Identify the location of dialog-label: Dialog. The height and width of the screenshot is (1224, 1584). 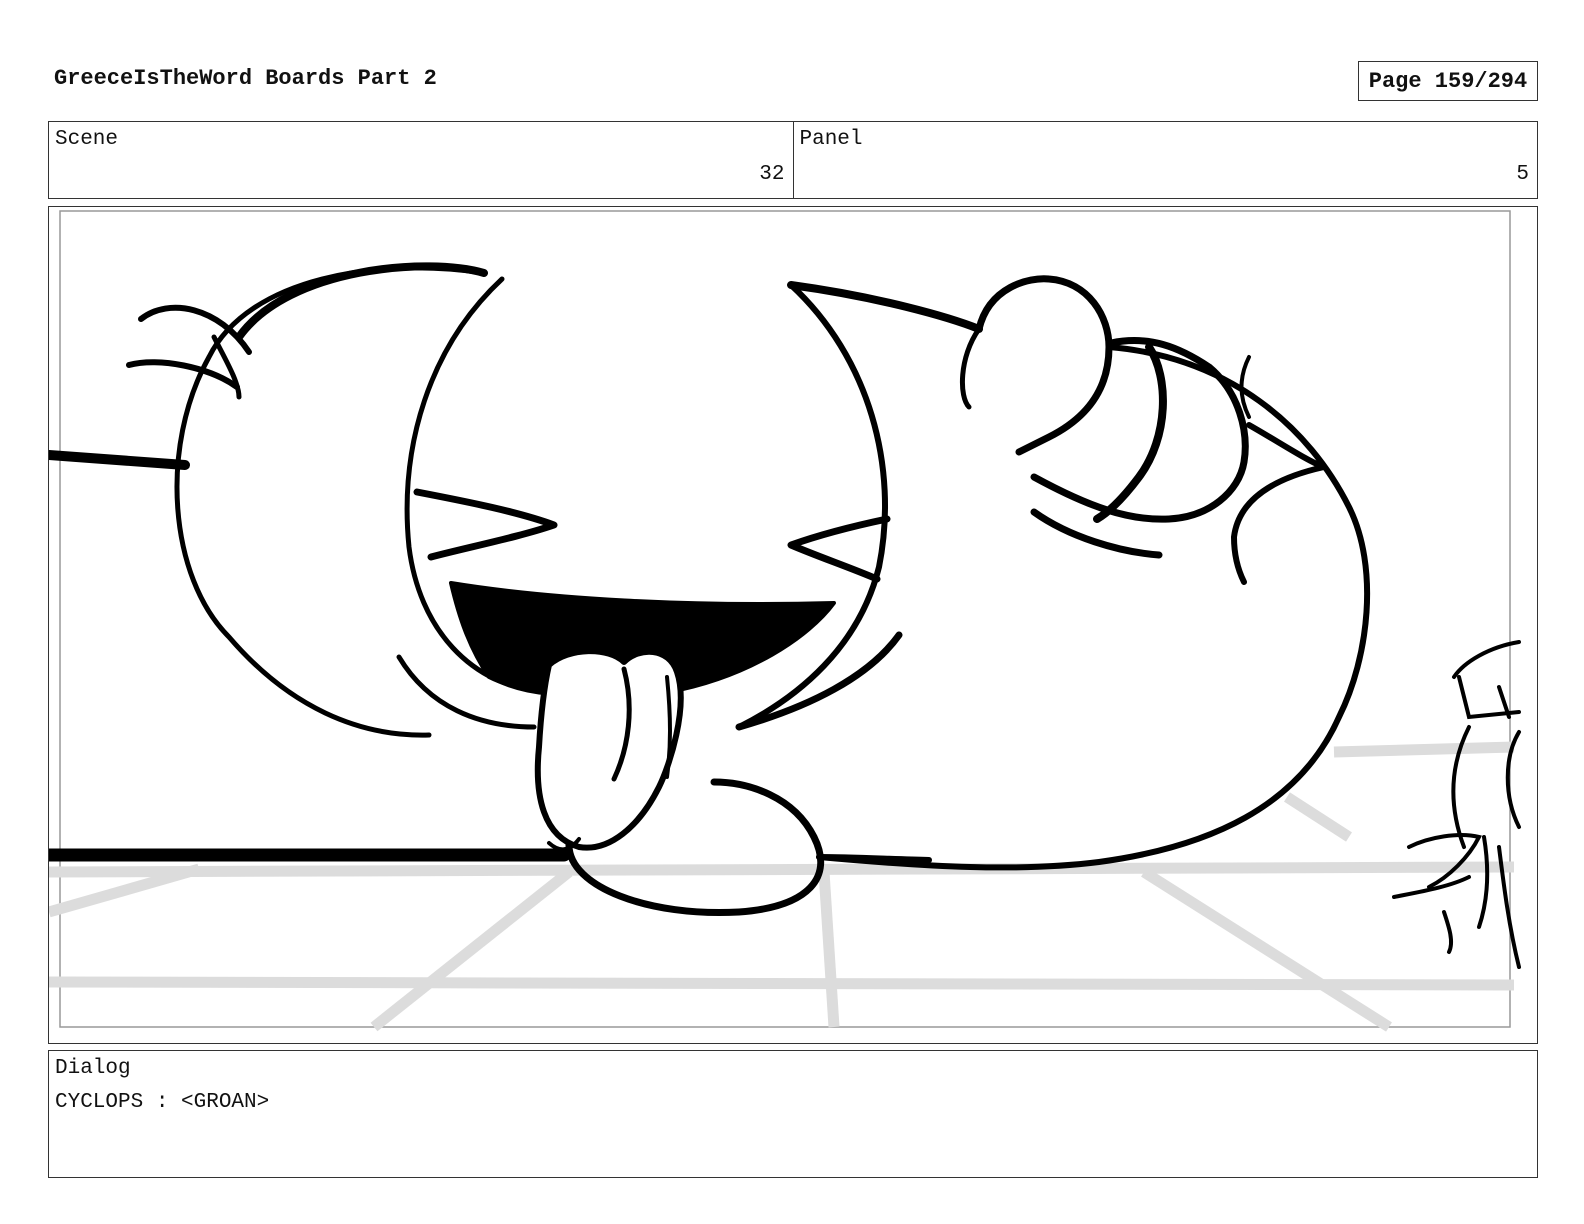
(93, 1068).